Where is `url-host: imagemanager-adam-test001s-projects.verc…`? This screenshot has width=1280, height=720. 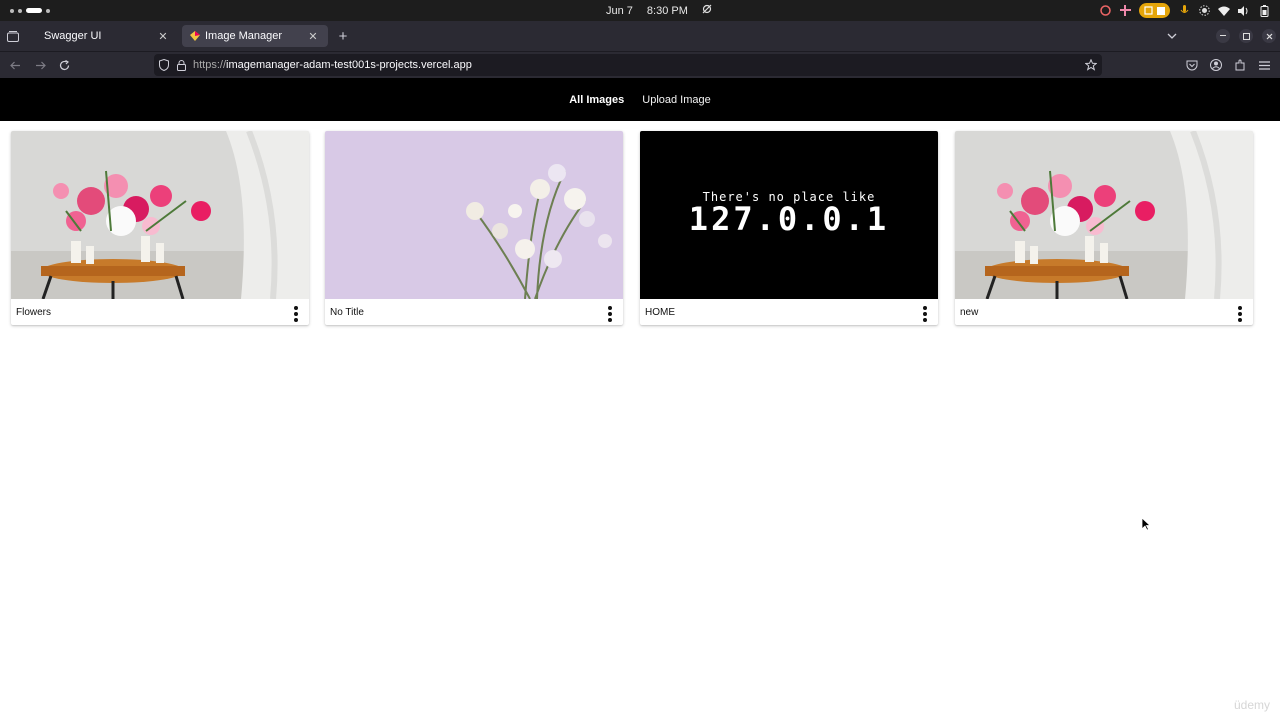
url-host: imagemanager-adam-test001s-projects.verc… is located at coordinates (349, 65).